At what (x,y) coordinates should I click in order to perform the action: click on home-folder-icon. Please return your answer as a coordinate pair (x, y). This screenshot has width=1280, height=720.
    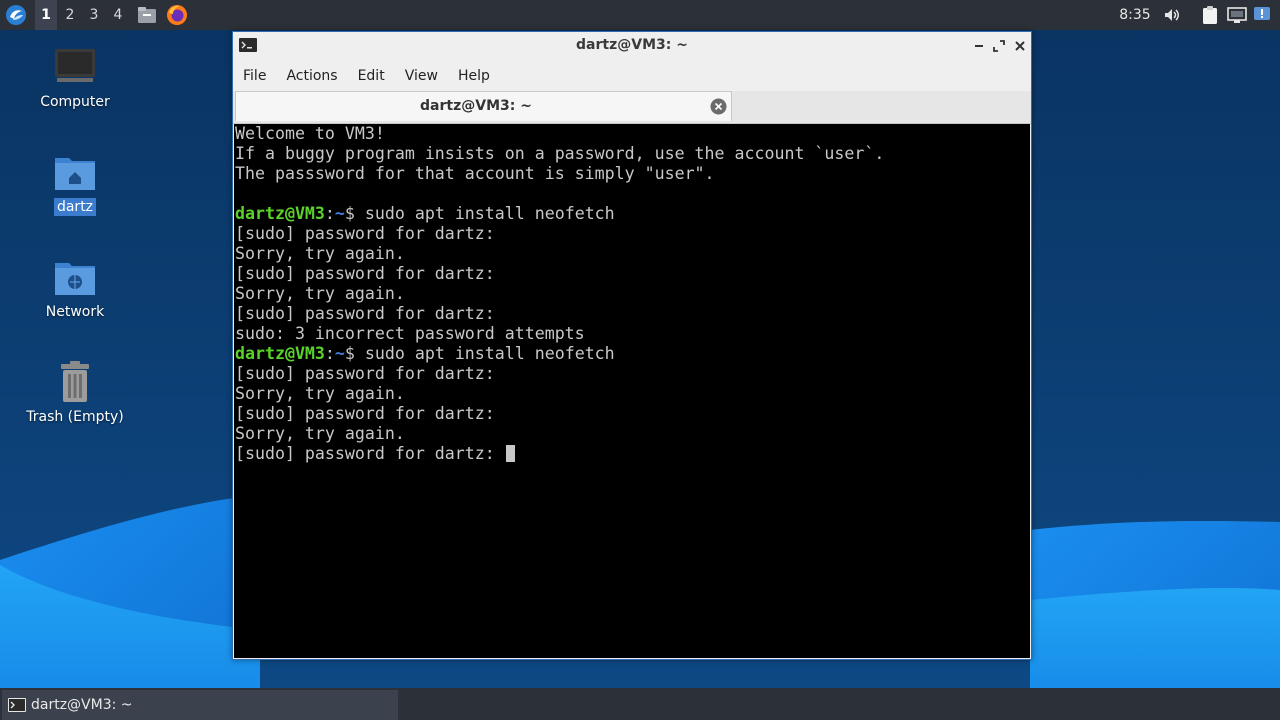
    Looking at the image, I should click on (75, 174).